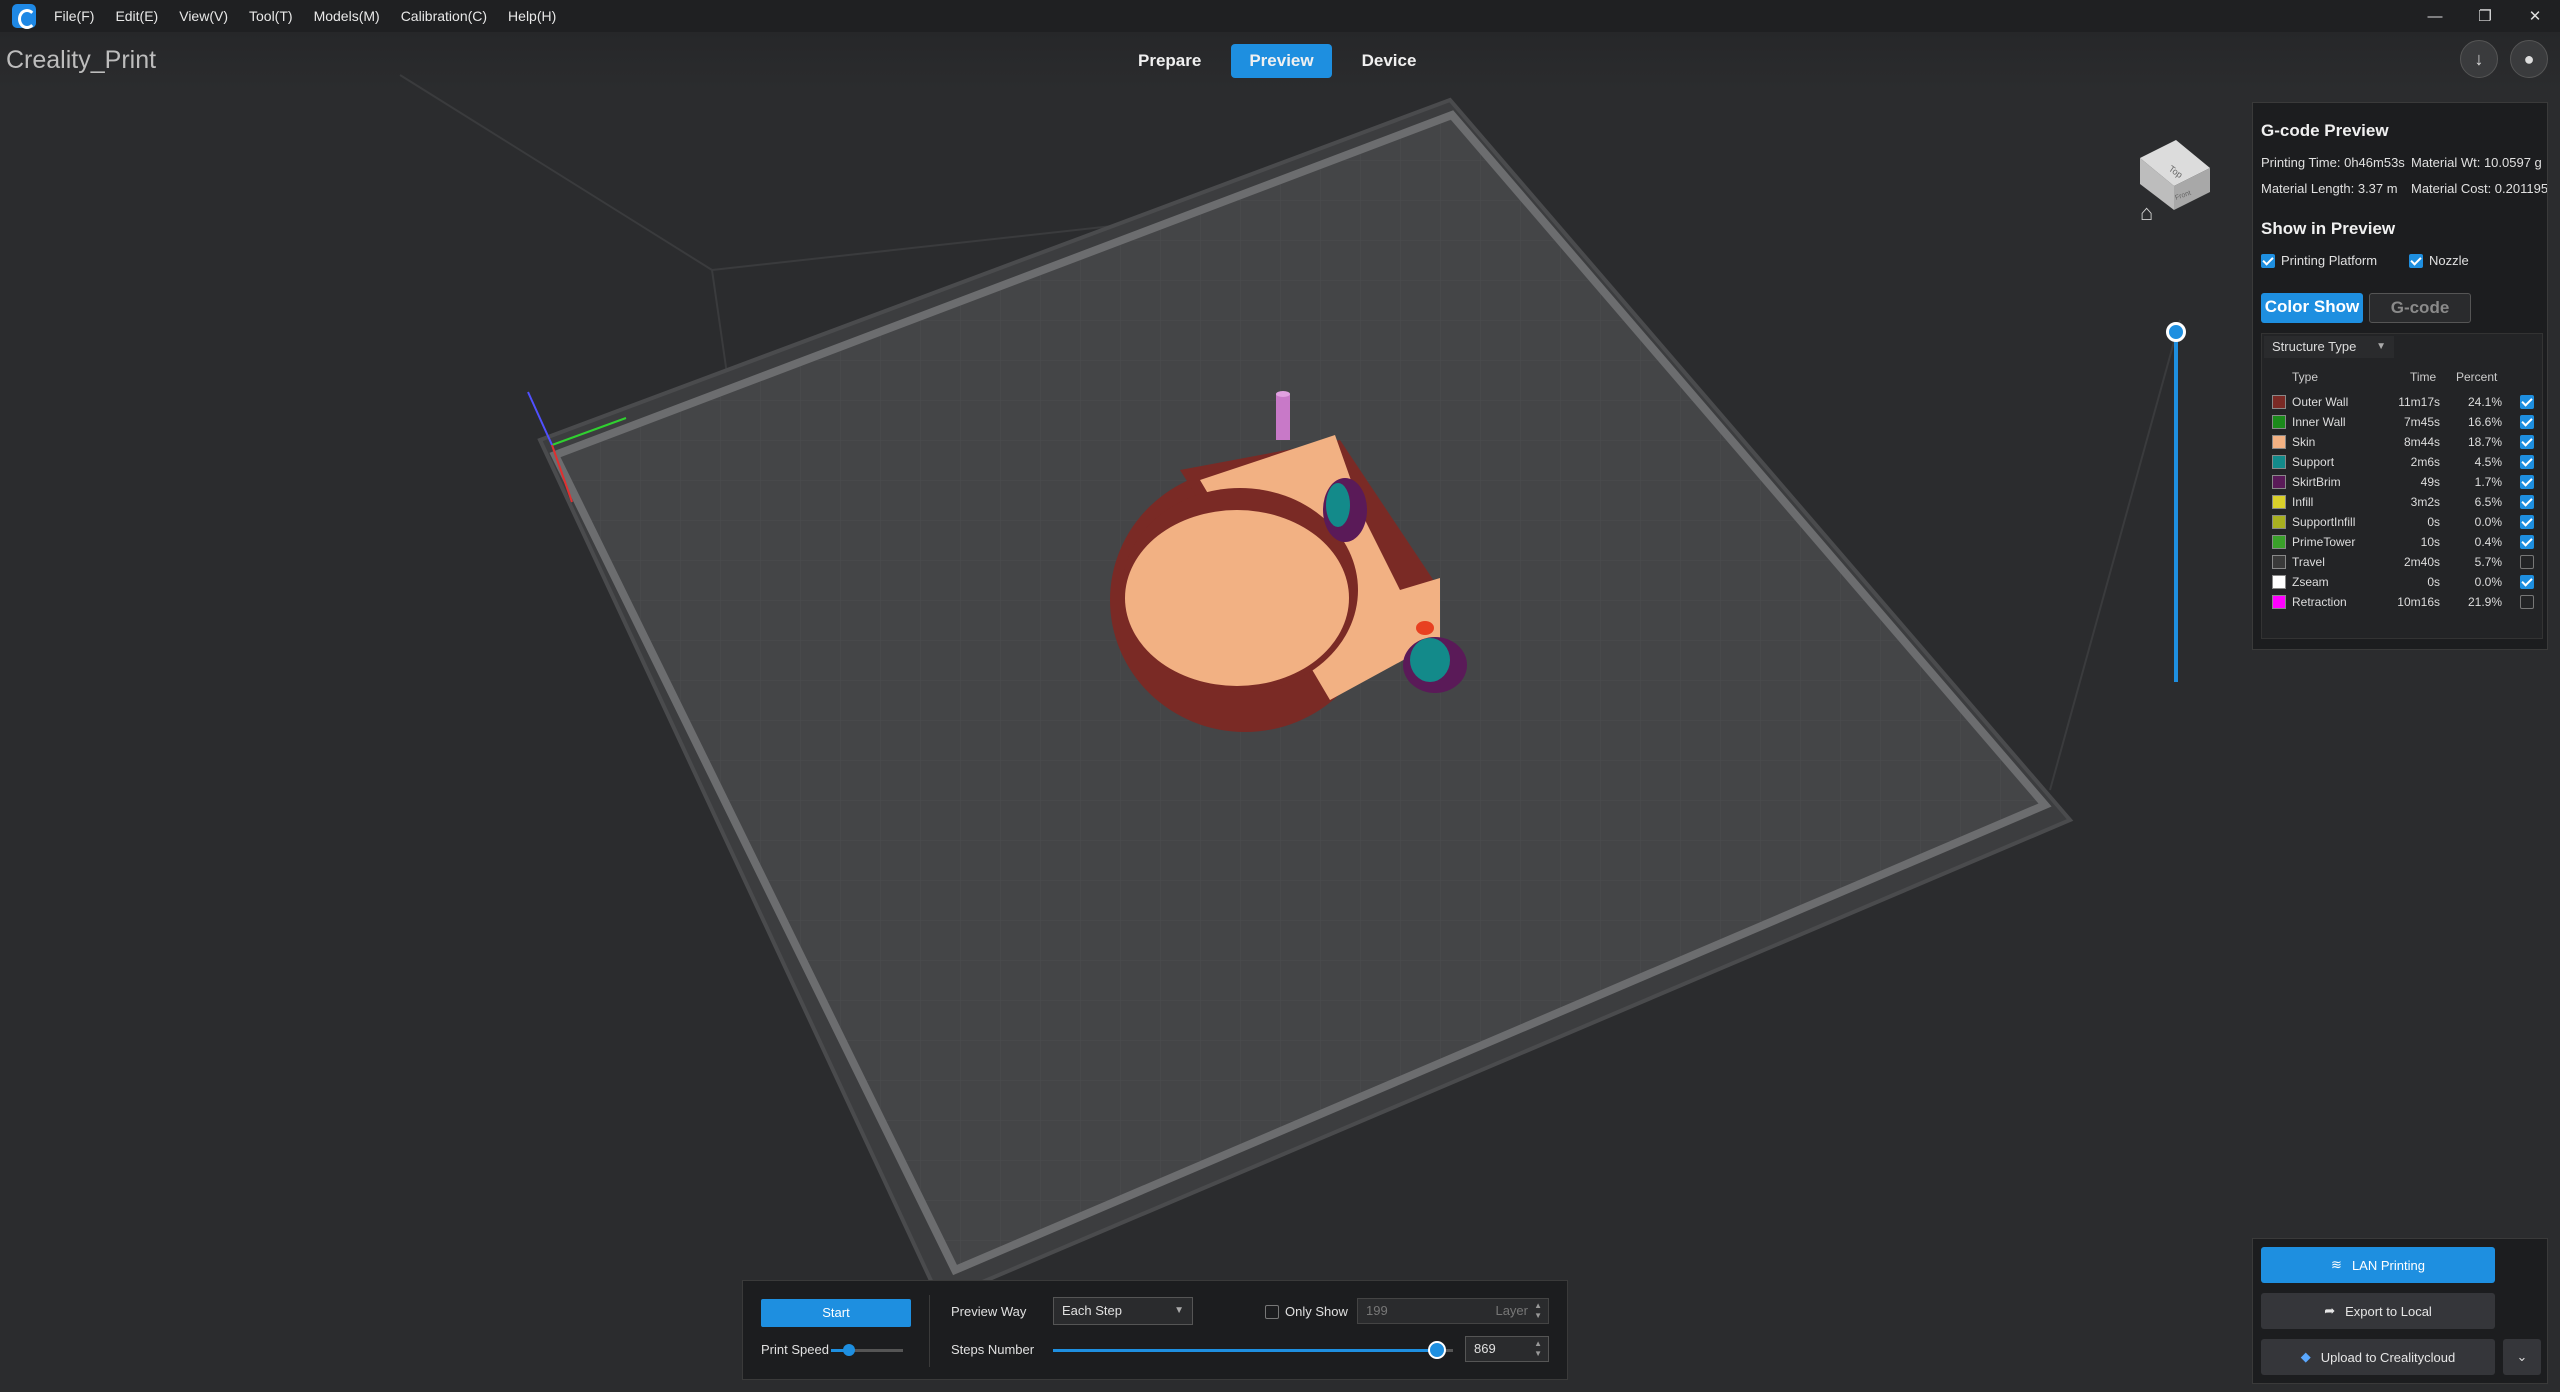 The height and width of the screenshot is (1392, 2560). What do you see at coordinates (2484, 422) in the screenshot?
I see `structure-percent: 16.6%` at bounding box center [2484, 422].